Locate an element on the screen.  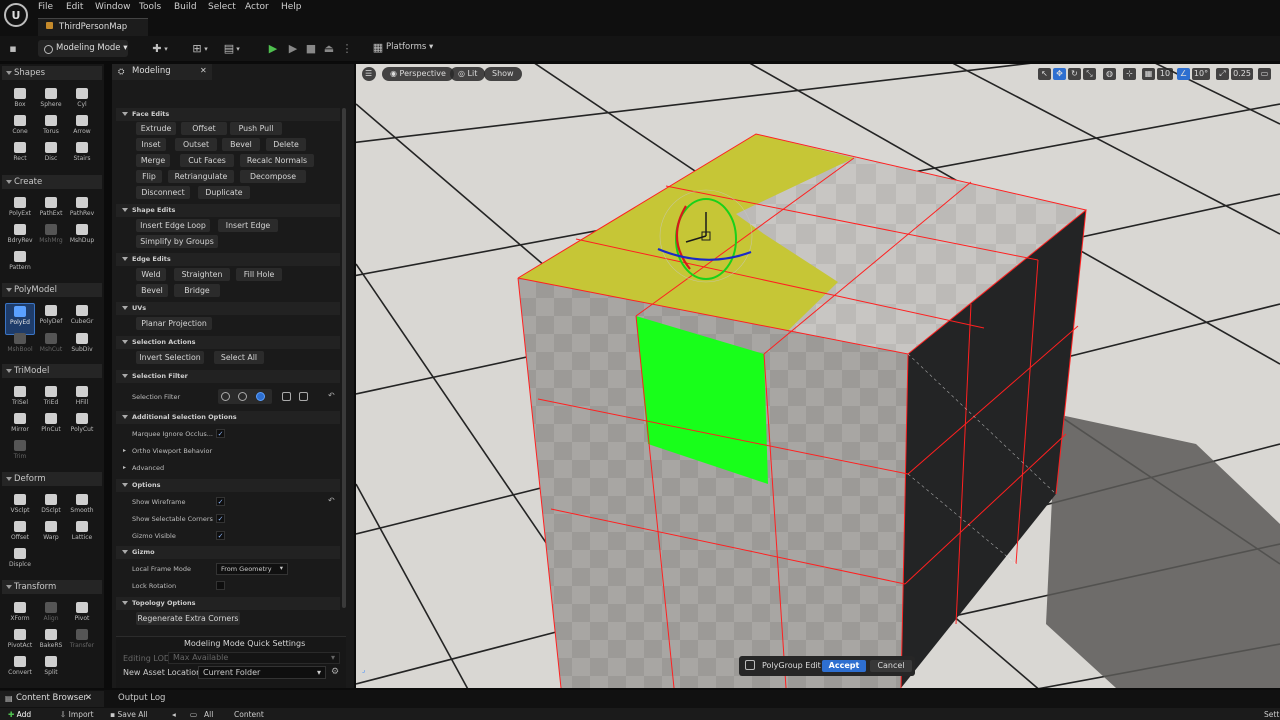
tool-section-deform: Deform is located at coordinates (52, 479).